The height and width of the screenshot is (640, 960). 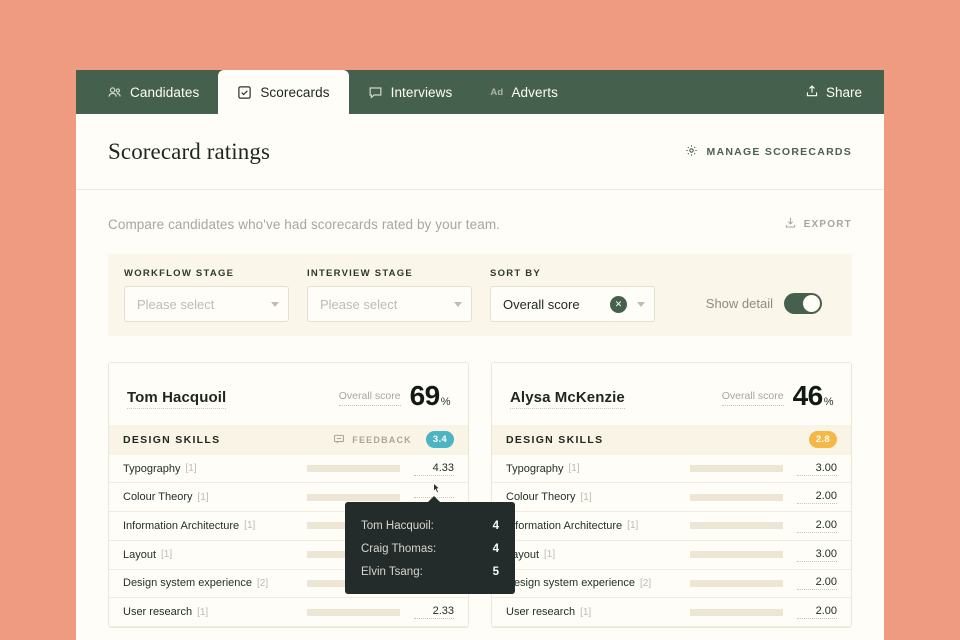 I want to click on overall-score-value: 46%, so click(x=813, y=395).